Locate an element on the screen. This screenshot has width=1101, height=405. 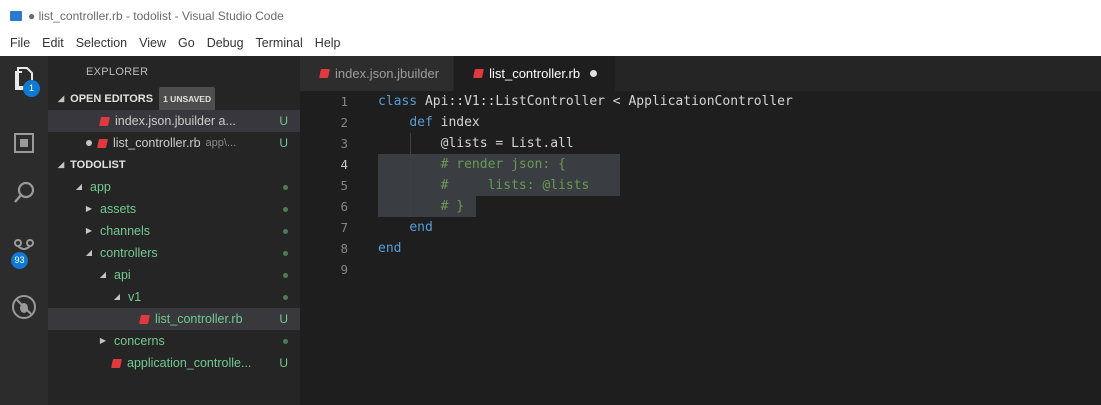
project-label: TODOLIST is located at coordinates (98, 165).